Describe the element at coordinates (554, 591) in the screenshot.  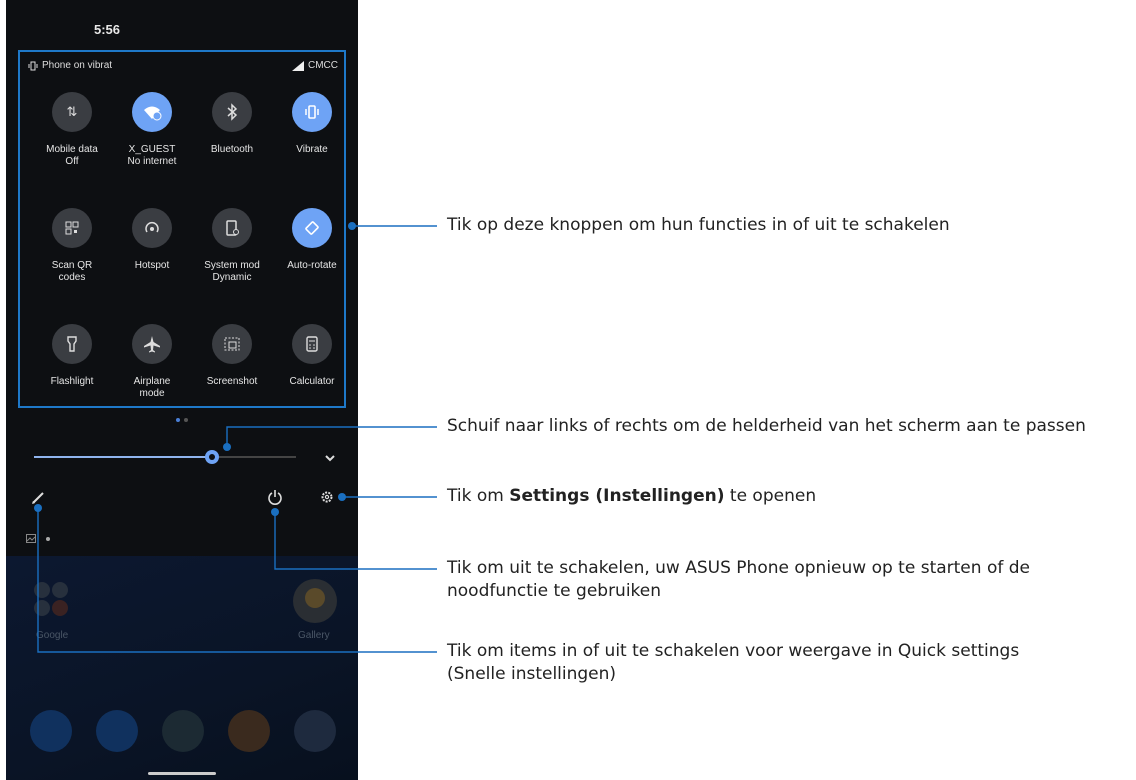
I see `caption-power-line2: noodfunctie te gebruiken` at that location.